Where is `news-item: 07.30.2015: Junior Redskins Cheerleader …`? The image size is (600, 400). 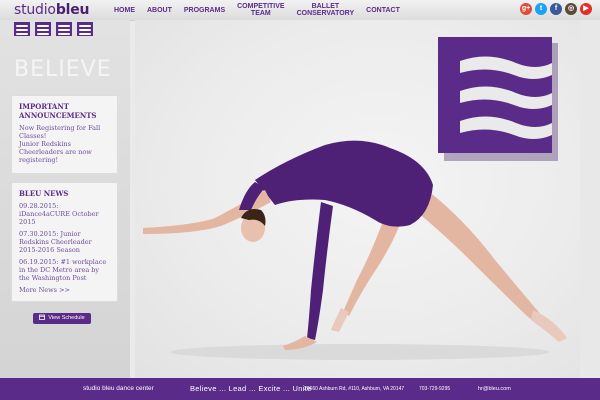
news-item: 07.30.2015: Junior Redskins Cheerleader … is located at coordinates (64, 242).